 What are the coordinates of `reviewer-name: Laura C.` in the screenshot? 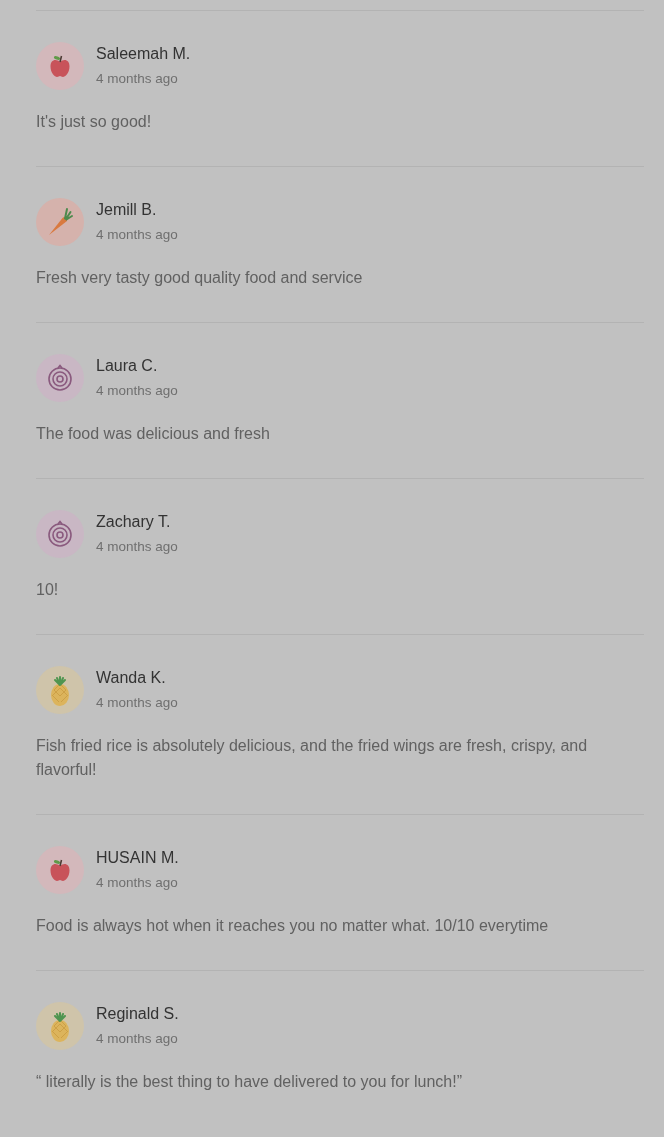 It's located at (127, 366).